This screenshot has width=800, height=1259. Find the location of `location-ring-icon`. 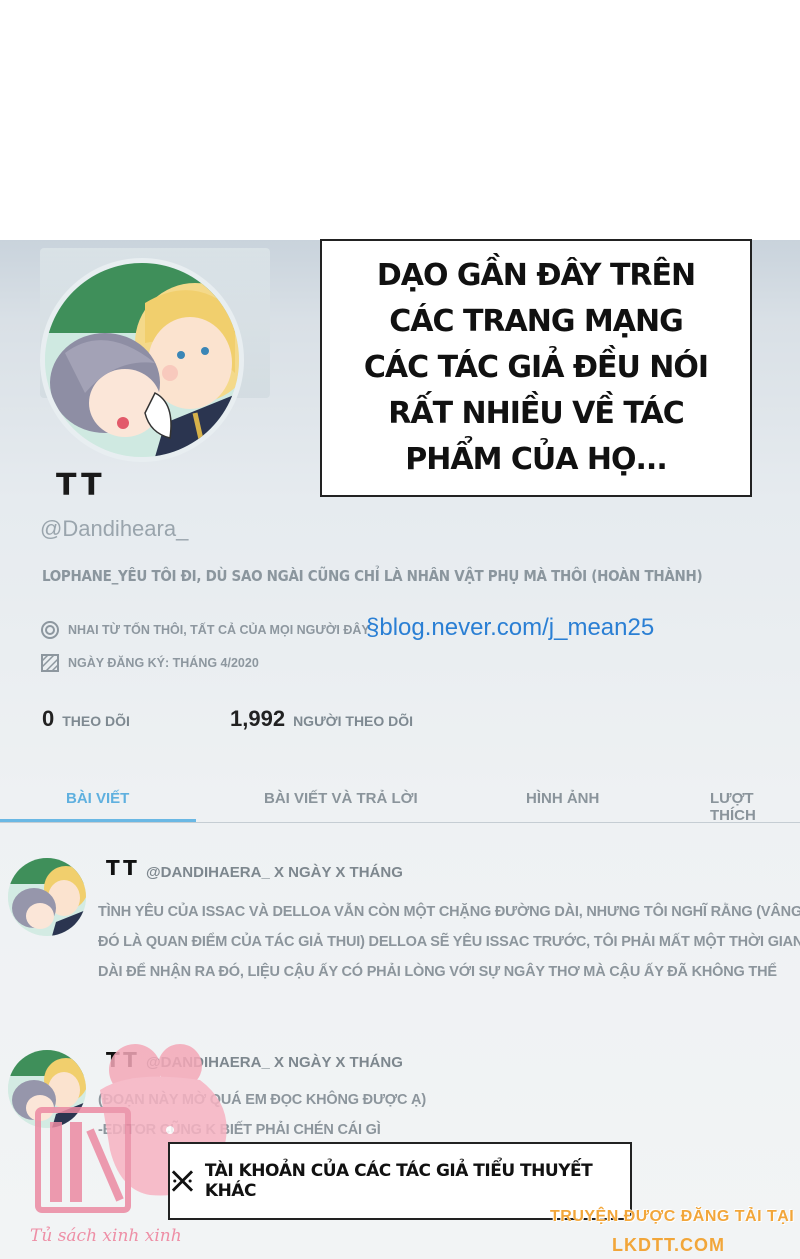

location-ring-icon is located at coordinates (50, 630).